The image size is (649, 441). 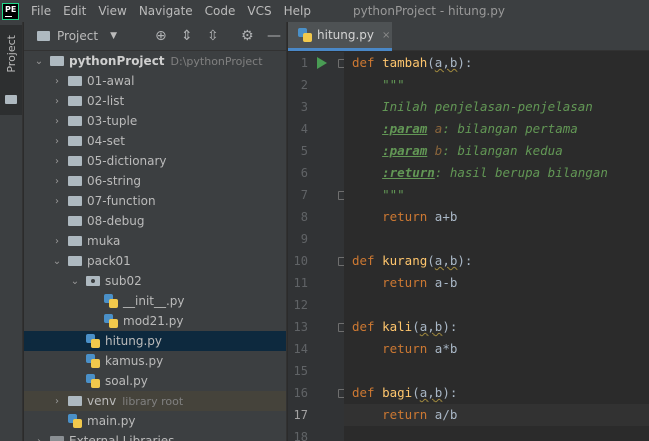 What do you see at coordinates (300, 261) in the screenshot?
I see `line-number: 10` at bounding box center [300, 261].